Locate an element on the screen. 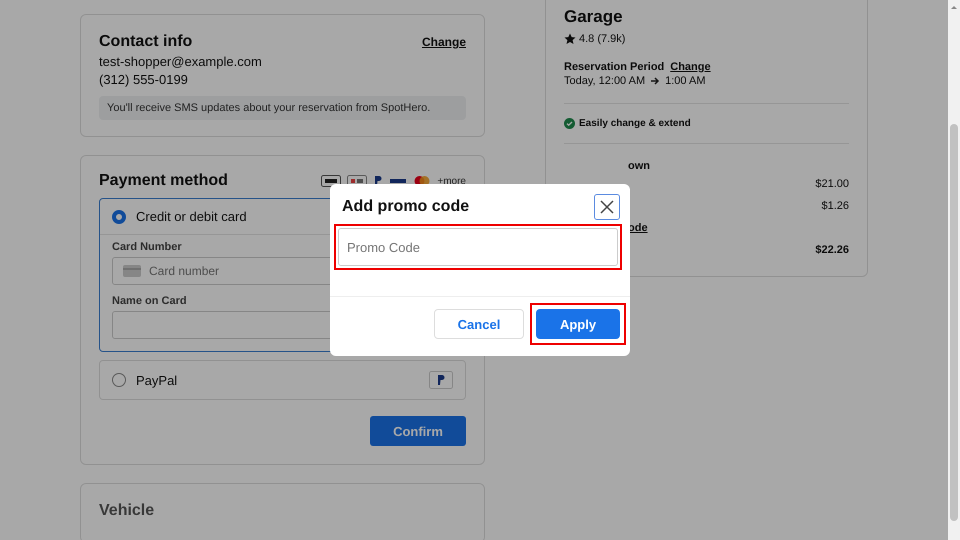  cancel-button: Cancel is located at coordinates (479, 324).